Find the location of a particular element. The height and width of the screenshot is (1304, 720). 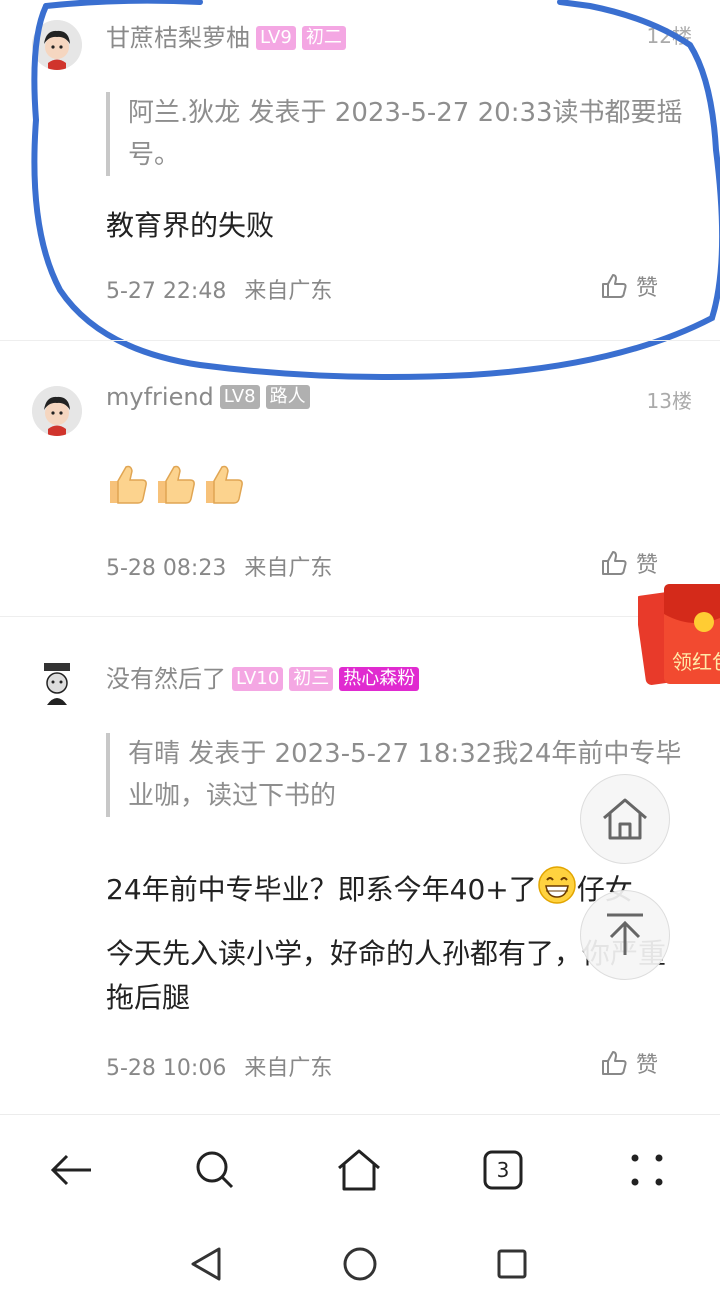

browser-toolbar: 3 is located at coordinates (360, 1169).